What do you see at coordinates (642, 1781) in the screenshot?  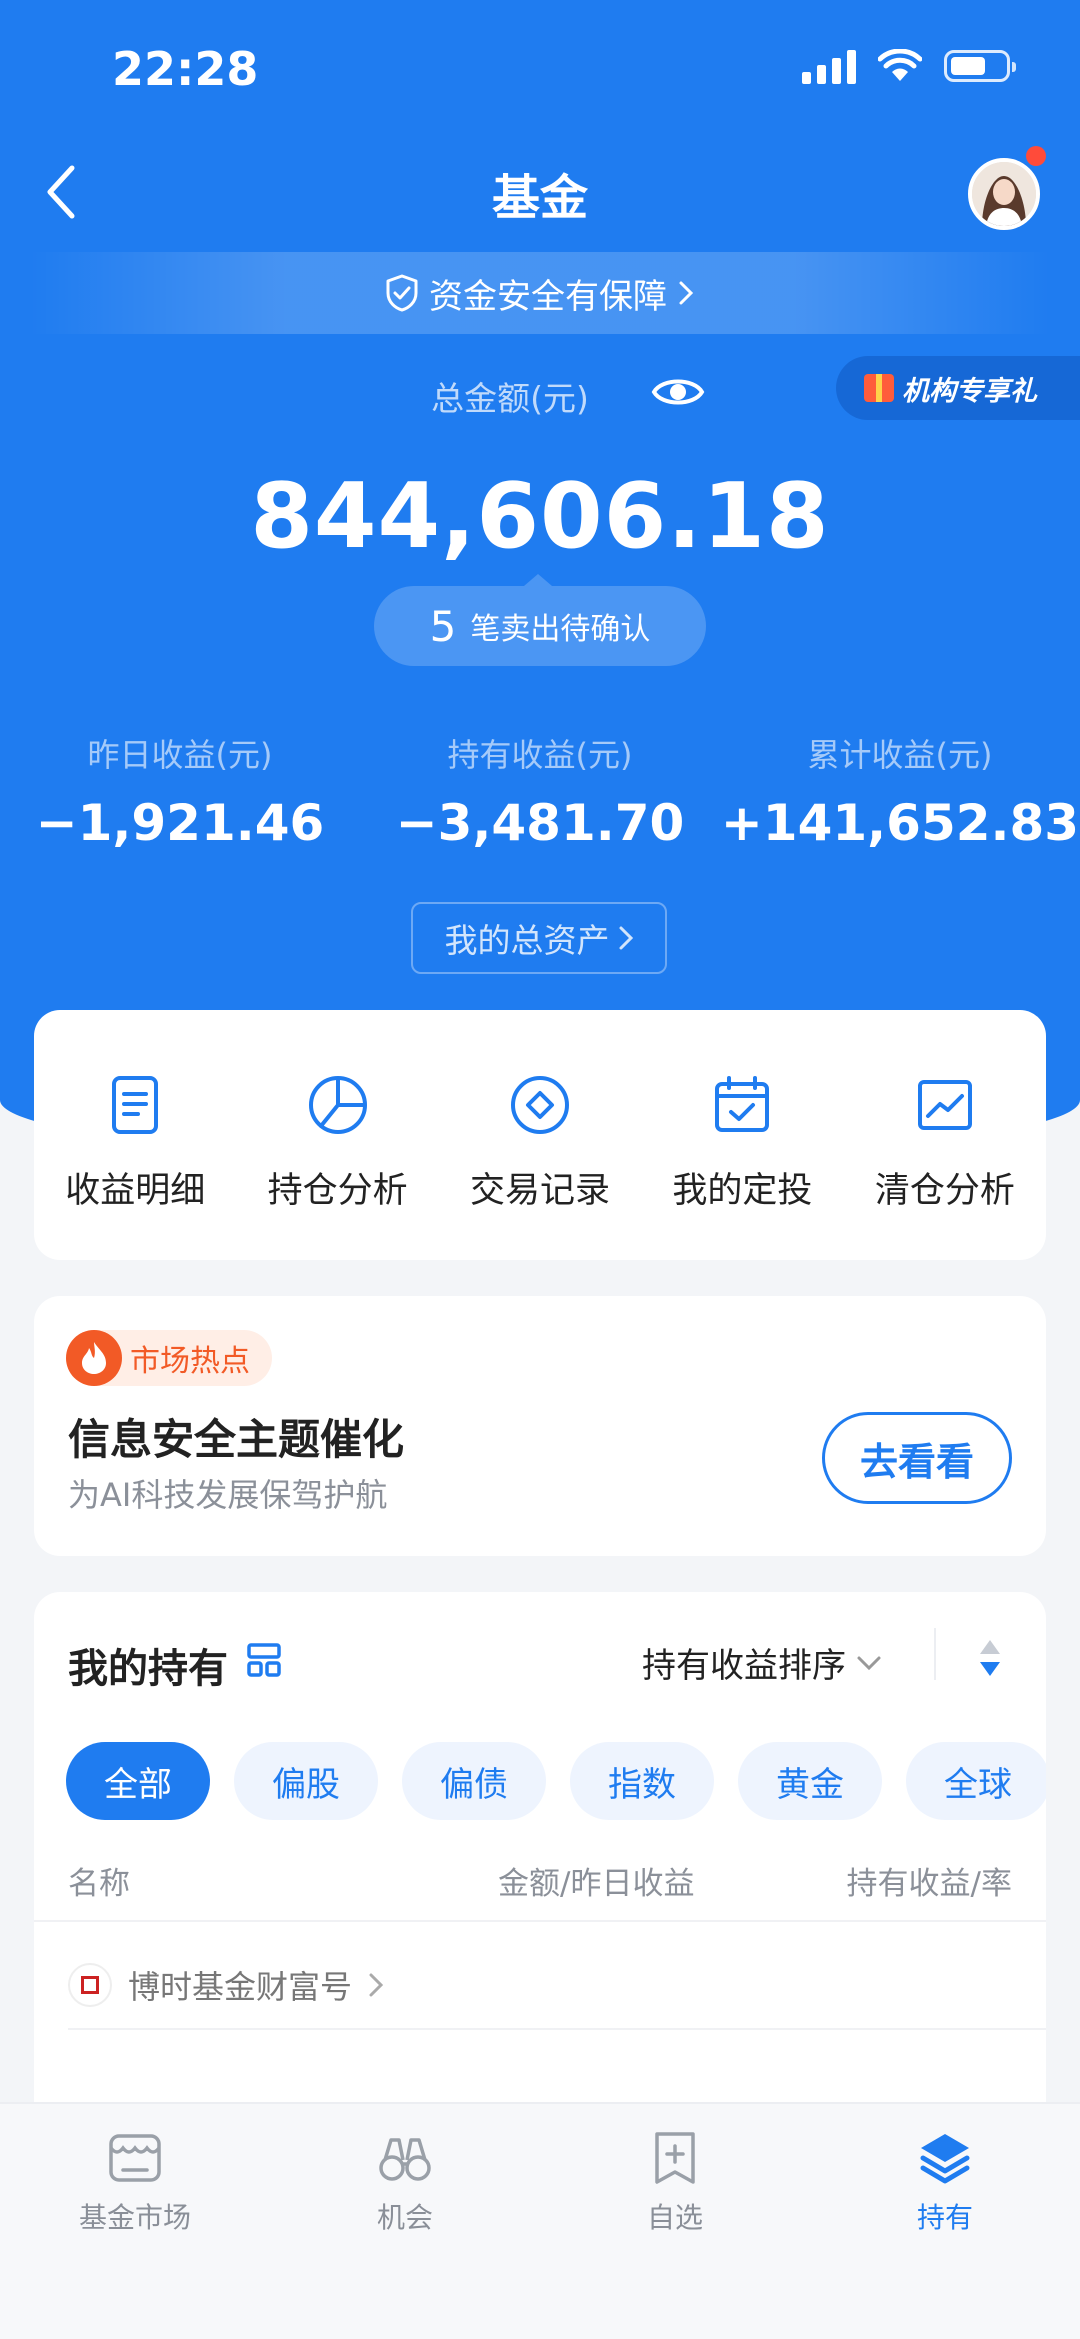 I see `filter-chip-index: 指数` at bounding box center [642, 1781].